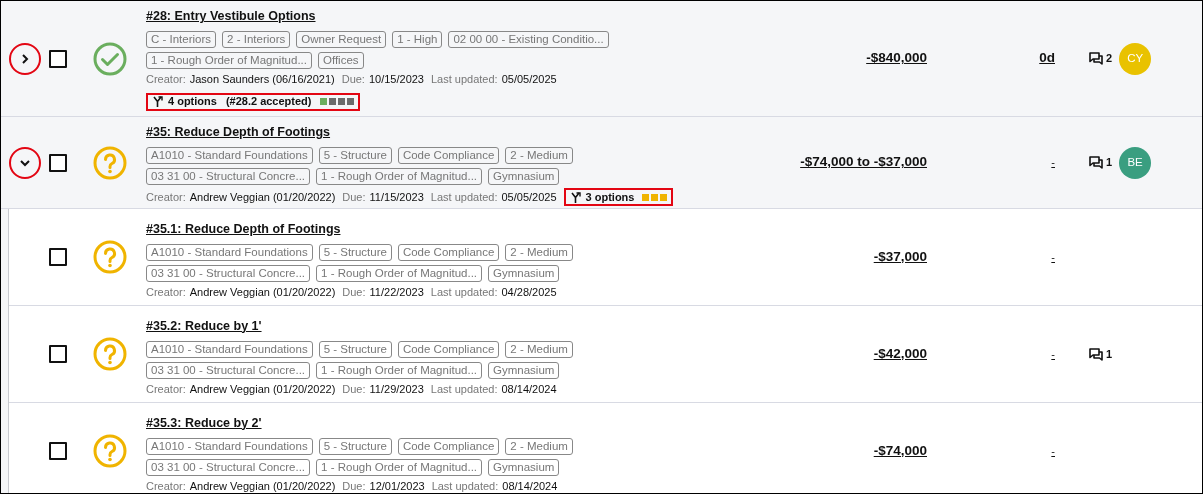  I want to click on options-indicator: 4 options (#28.2 accepted), so click(253, 101).